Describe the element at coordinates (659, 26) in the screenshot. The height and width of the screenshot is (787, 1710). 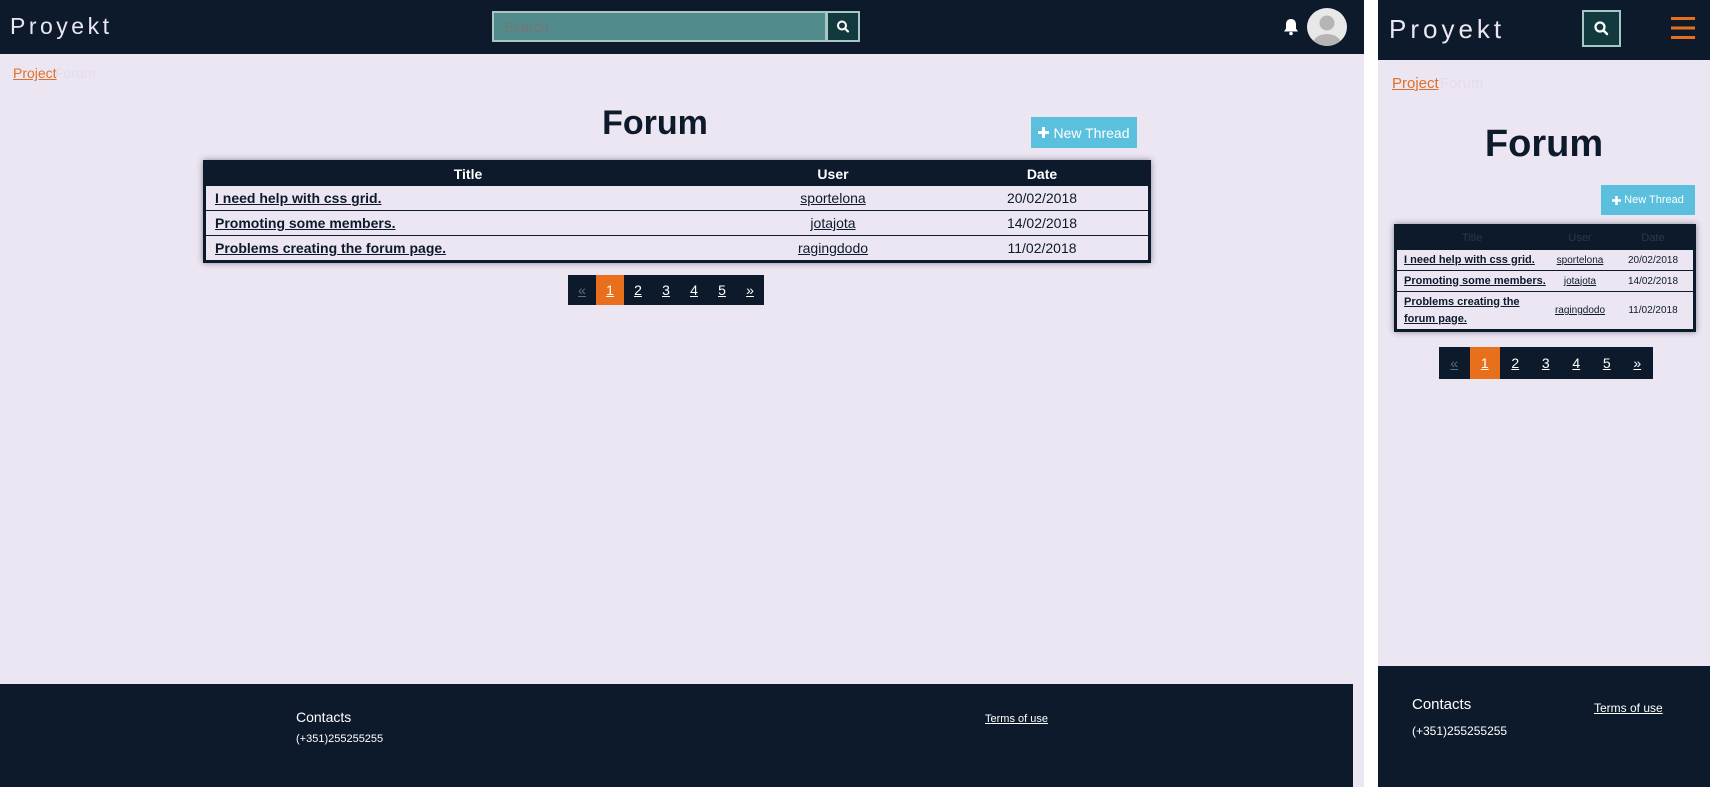
I see `search-input` at that location.